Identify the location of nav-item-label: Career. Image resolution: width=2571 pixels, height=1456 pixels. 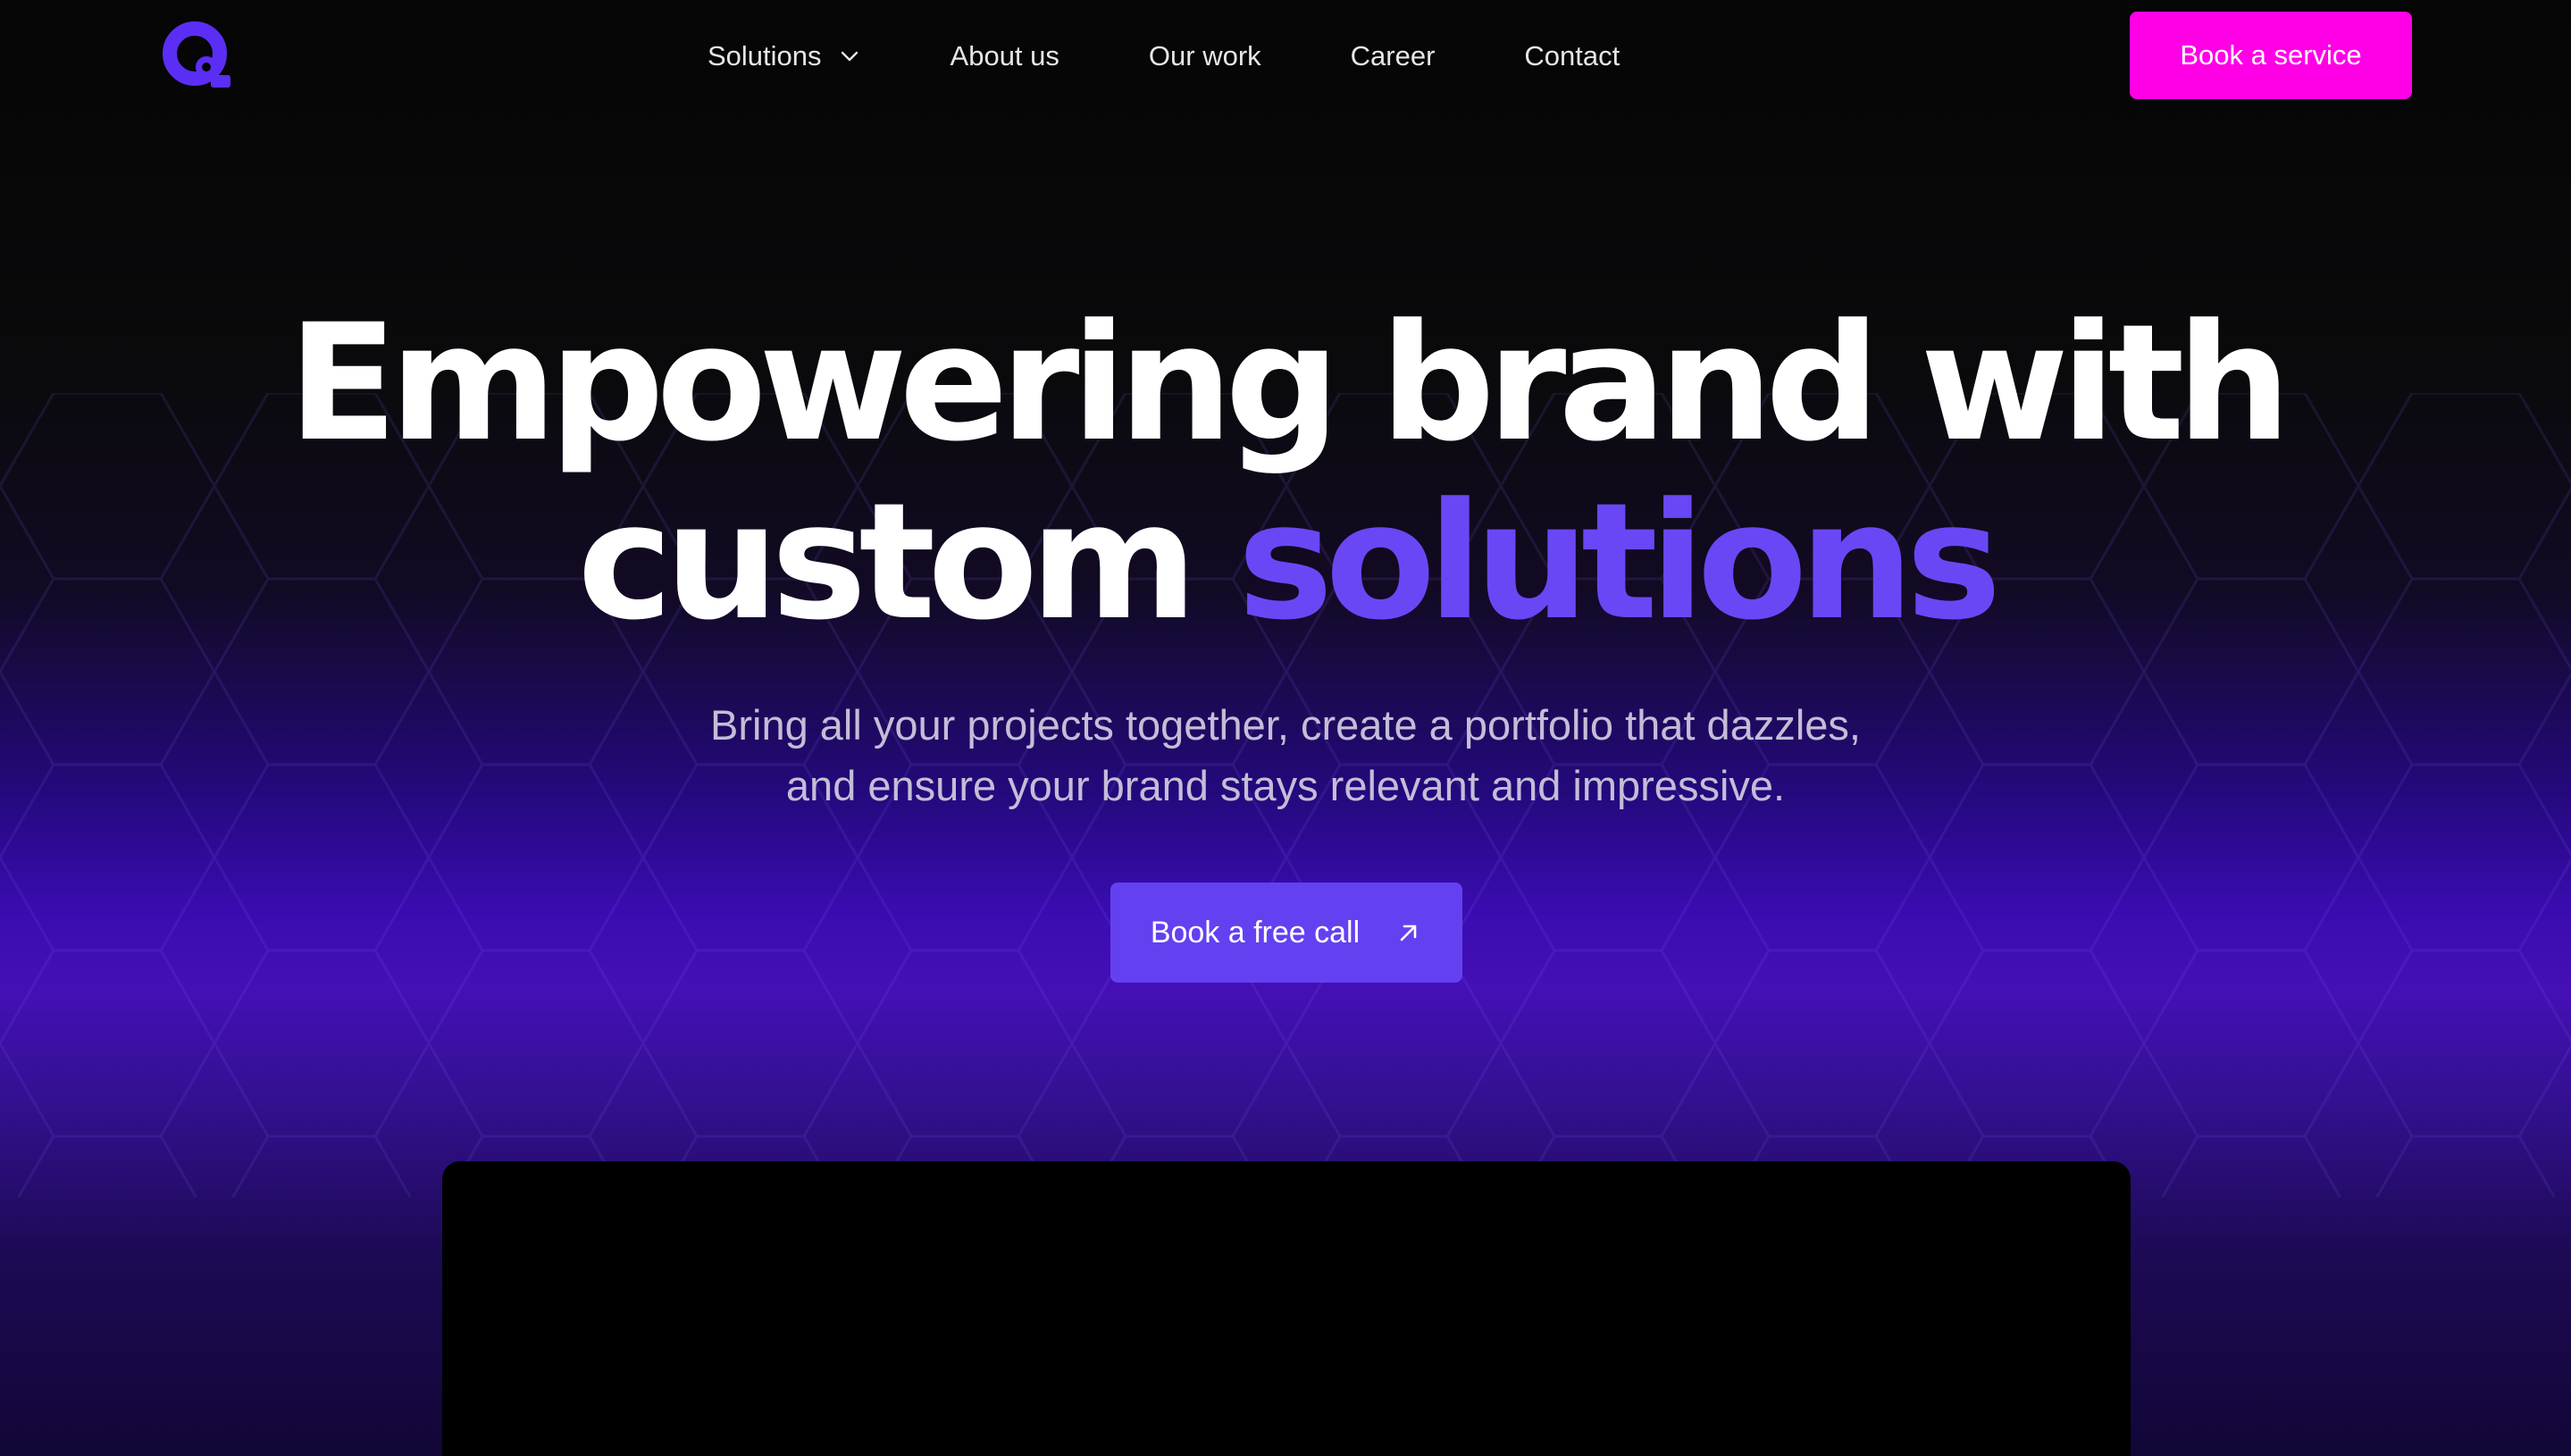
(1393, 55).